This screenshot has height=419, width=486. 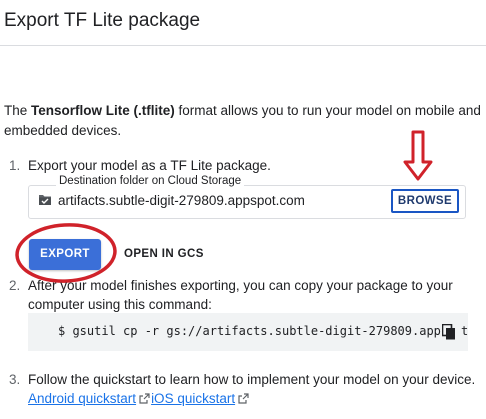 I want to click on step-2-number: 2., so click(x=15, y=285).